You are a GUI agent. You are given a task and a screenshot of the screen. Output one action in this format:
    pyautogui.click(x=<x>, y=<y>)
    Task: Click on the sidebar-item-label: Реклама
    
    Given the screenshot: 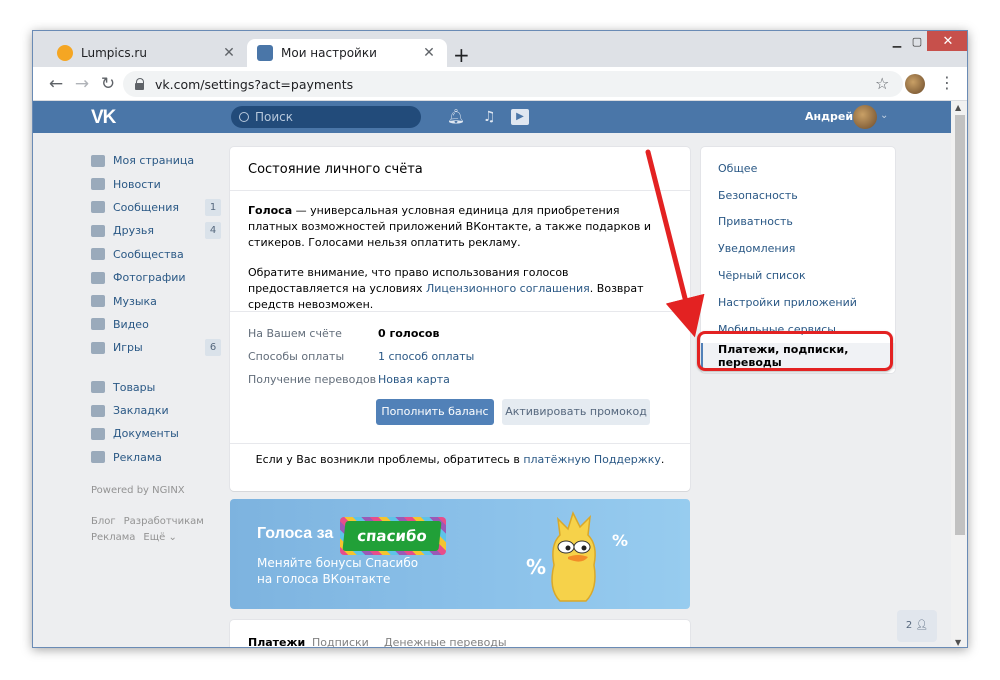 What is the action you would take?
    pyautogui.click(x=137, y=457)
    